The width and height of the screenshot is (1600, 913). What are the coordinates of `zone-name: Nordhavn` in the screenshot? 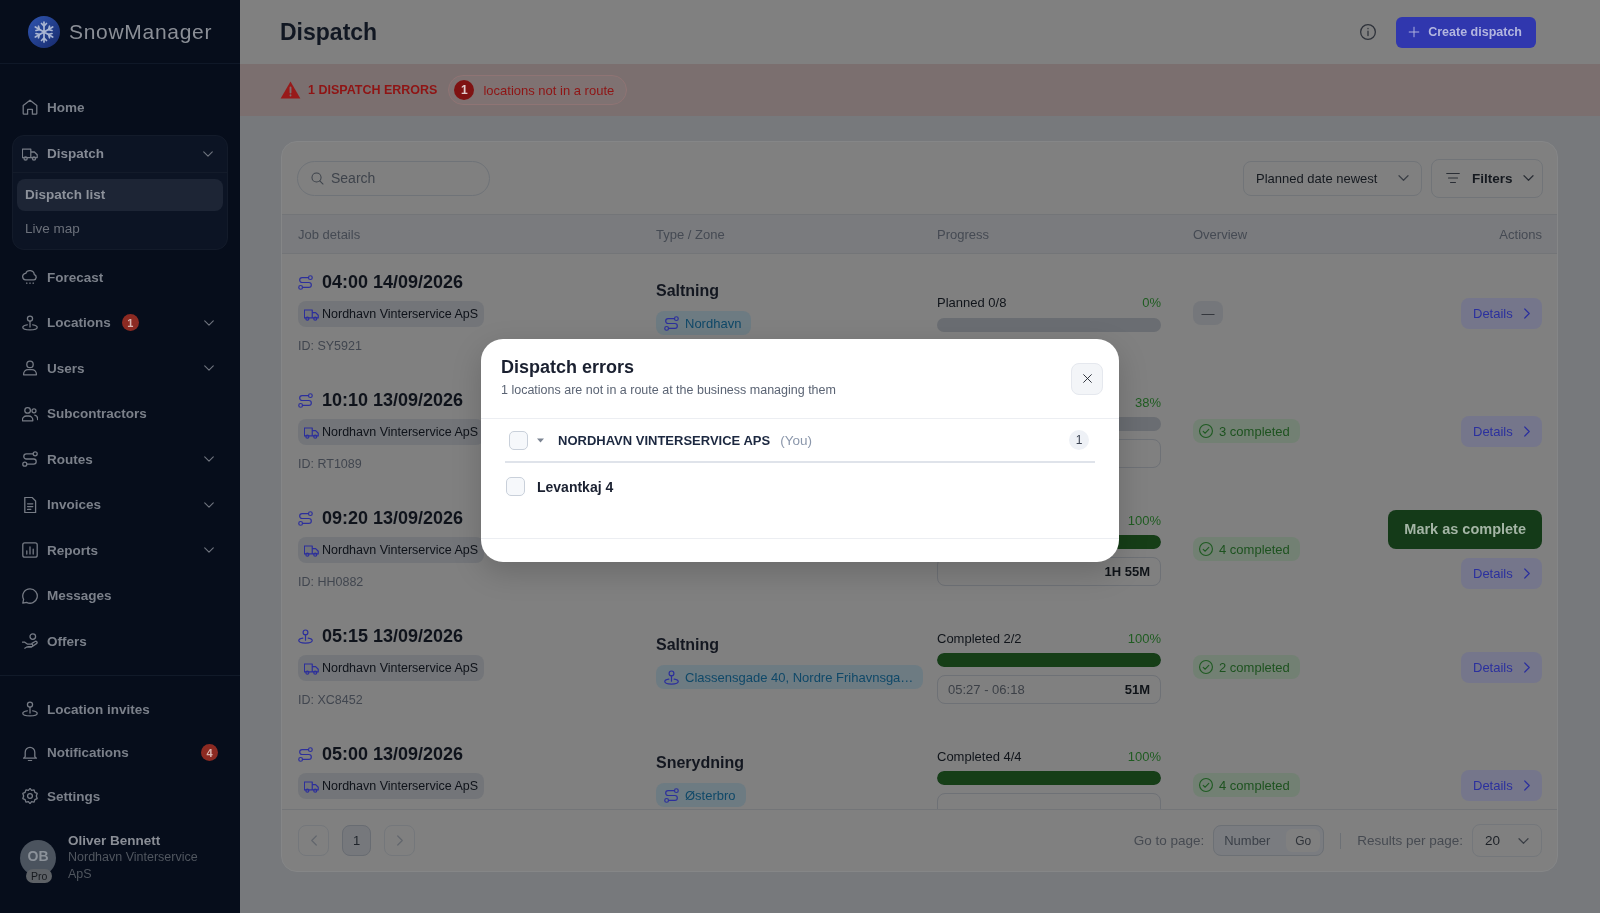 It's located at (713, 323).